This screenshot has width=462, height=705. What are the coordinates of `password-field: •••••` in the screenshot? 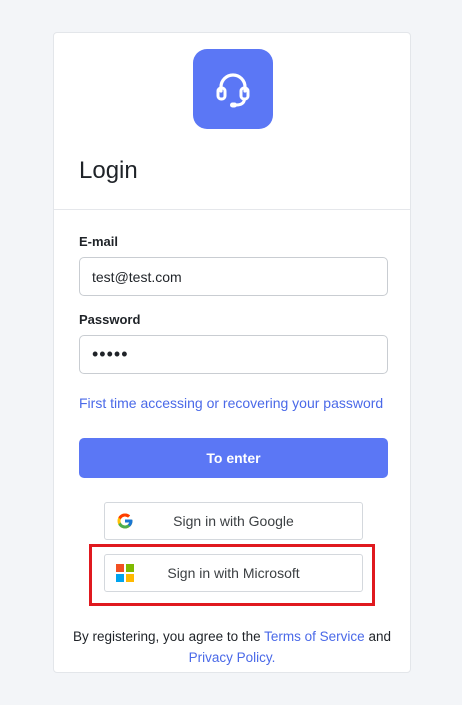 It's located at (233, 354).